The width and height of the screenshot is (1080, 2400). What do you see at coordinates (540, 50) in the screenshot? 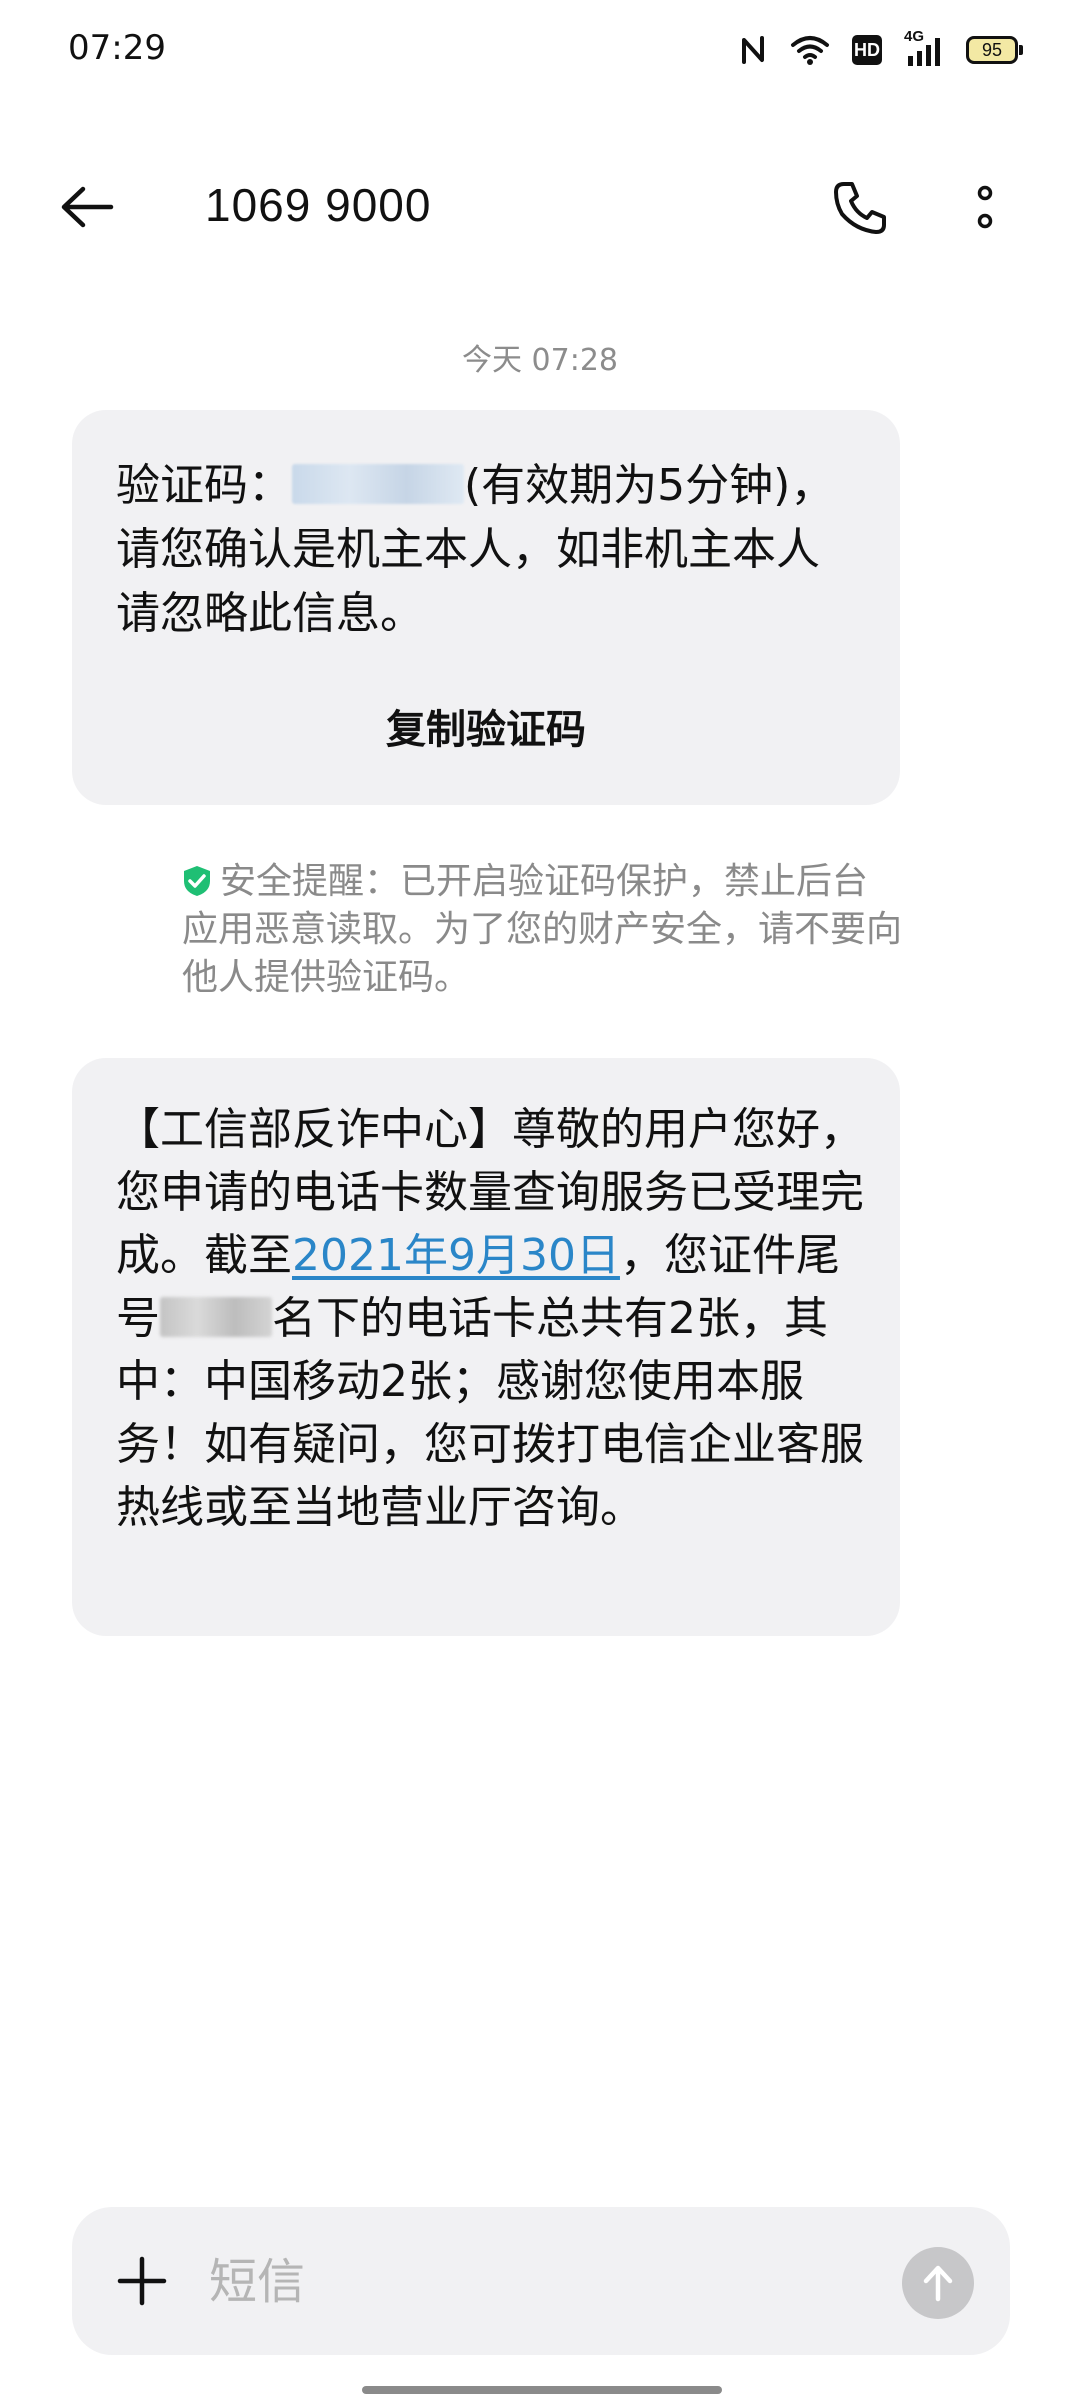
I see `status-bar: 07:29 HD 4G 95` at bounding box center [540, 50].